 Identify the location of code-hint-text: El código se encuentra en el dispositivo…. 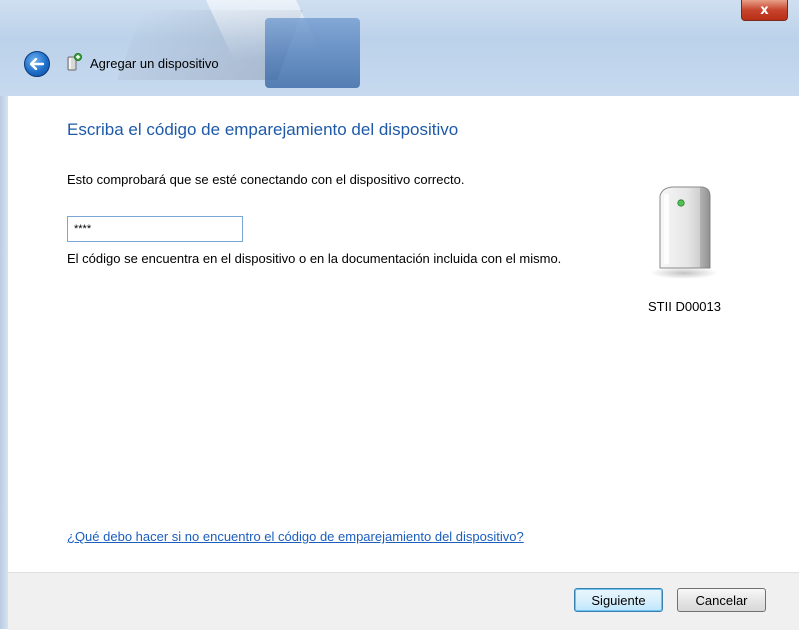
(314, 258).